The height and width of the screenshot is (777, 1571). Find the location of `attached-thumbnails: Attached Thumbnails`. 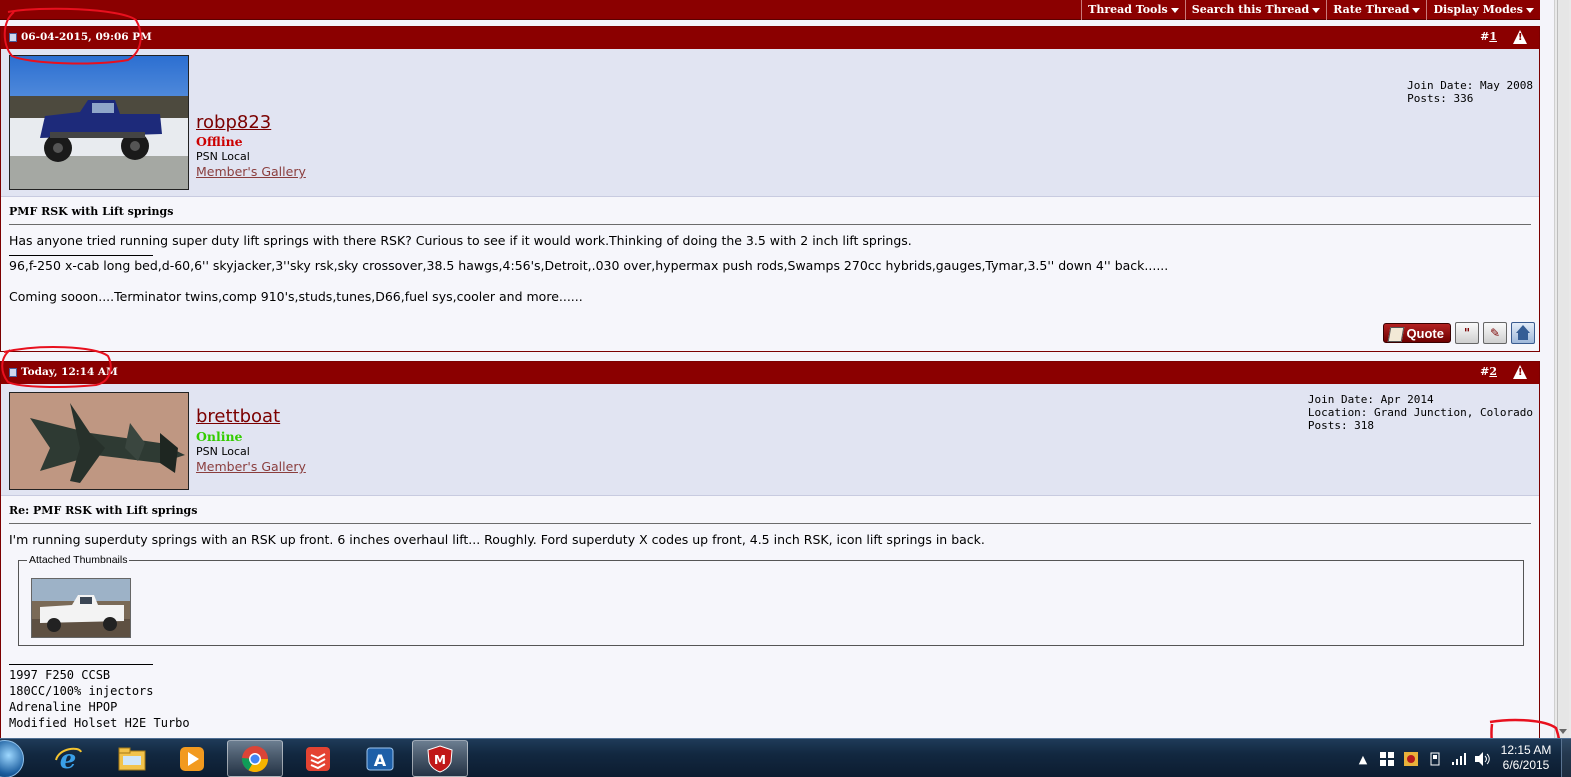

attached-thumbnails: Attached Thumbnails is located at coordinates (771, 600).